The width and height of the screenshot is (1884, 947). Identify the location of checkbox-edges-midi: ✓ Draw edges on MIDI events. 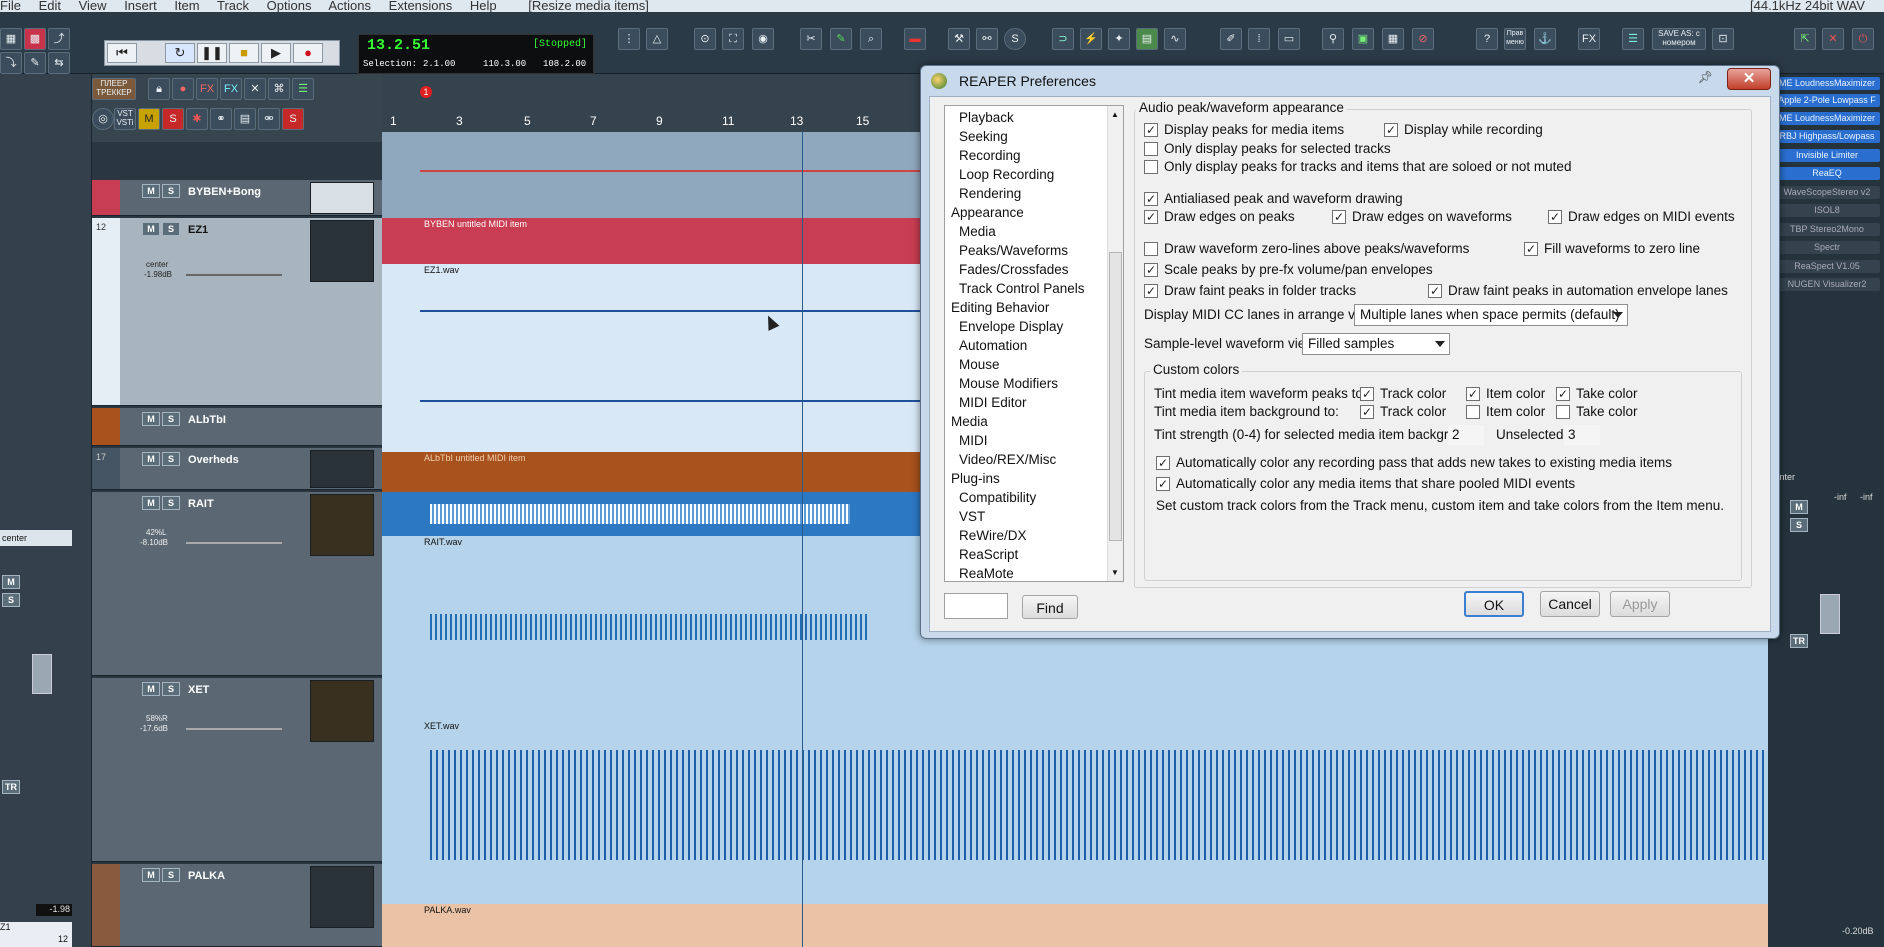
(1641, 217).